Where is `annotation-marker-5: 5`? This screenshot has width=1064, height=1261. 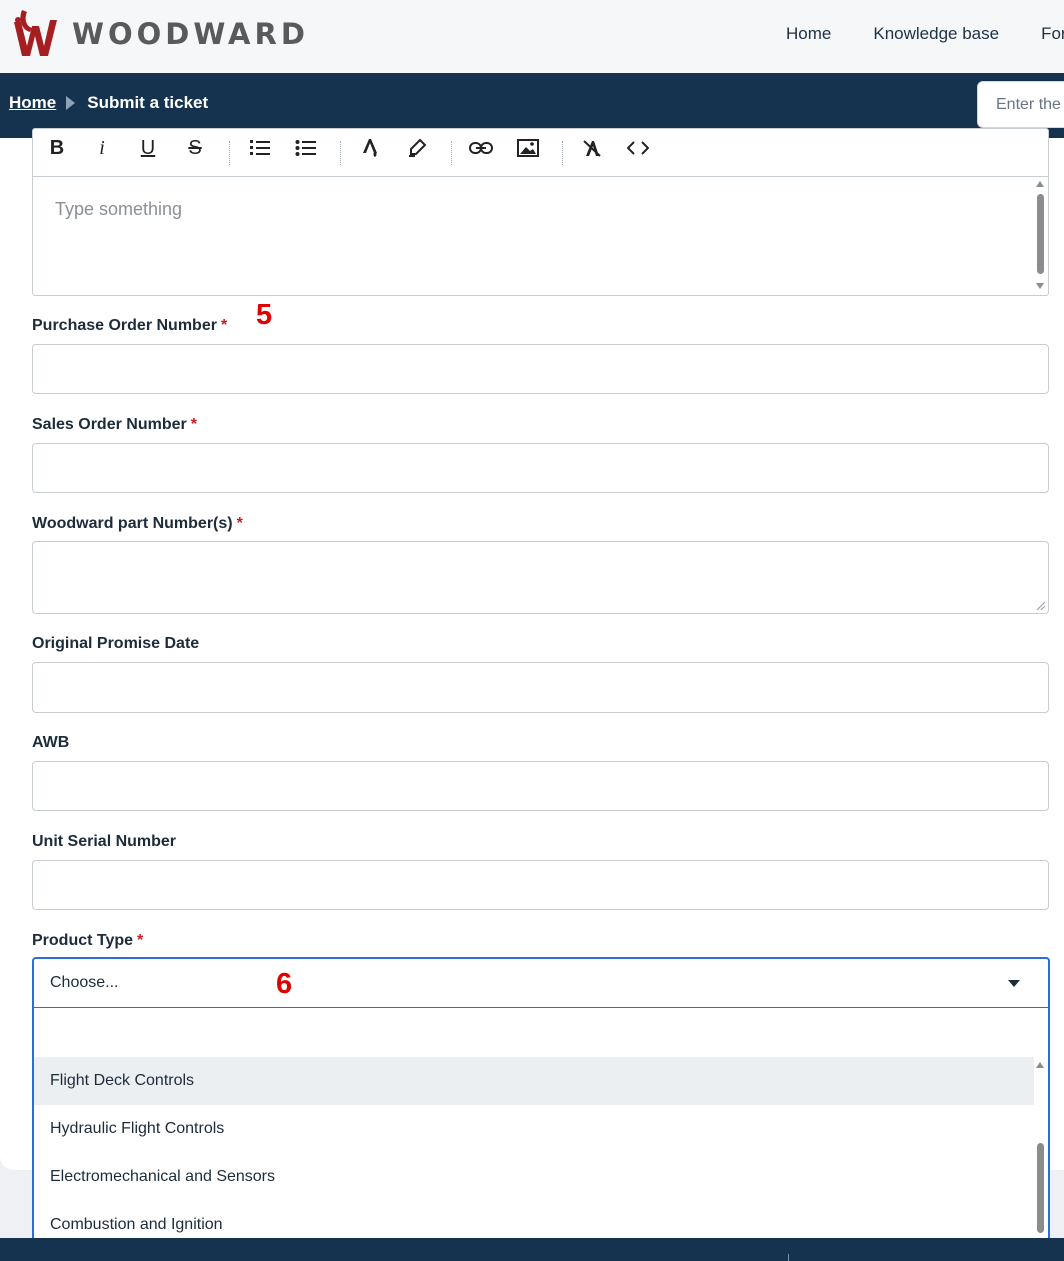 annotation-marker-5: 5 is located at coordinates (264, 315).